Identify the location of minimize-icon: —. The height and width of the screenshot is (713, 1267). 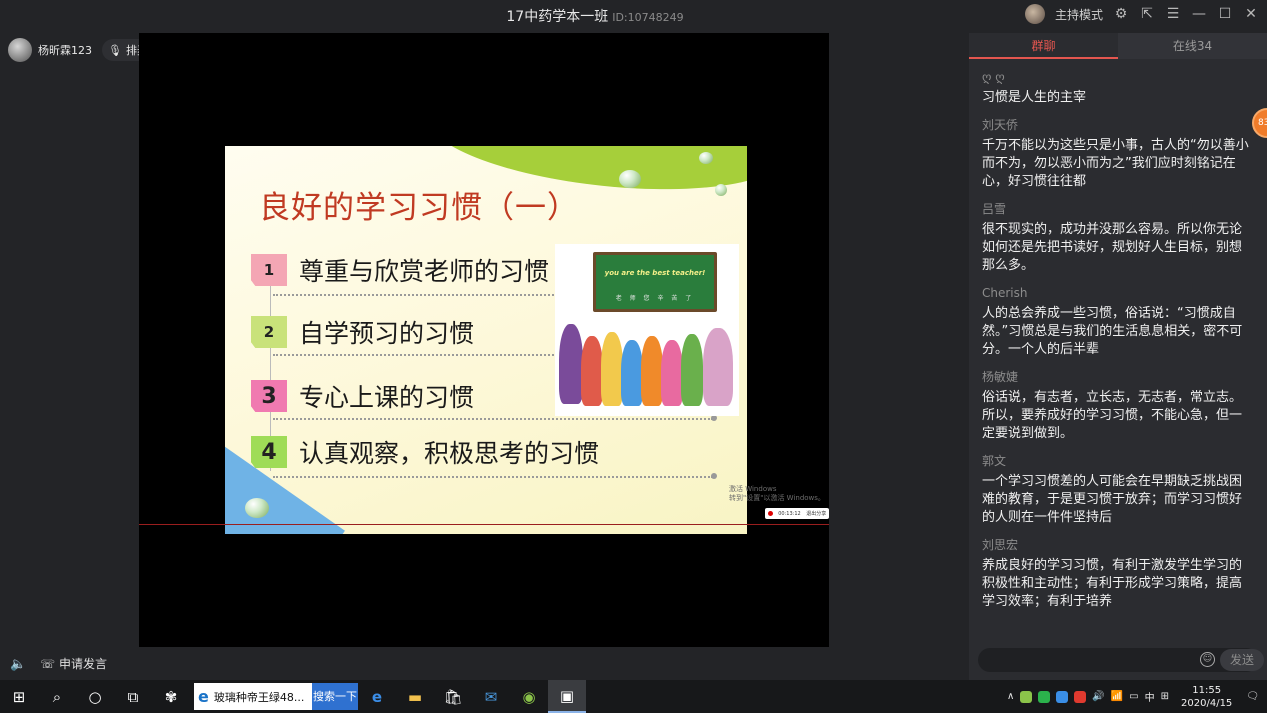
(1199, 14).